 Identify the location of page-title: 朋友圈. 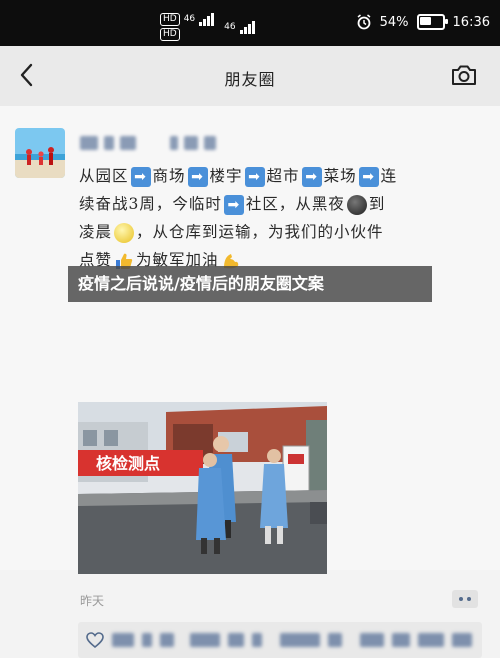
(250, 79).